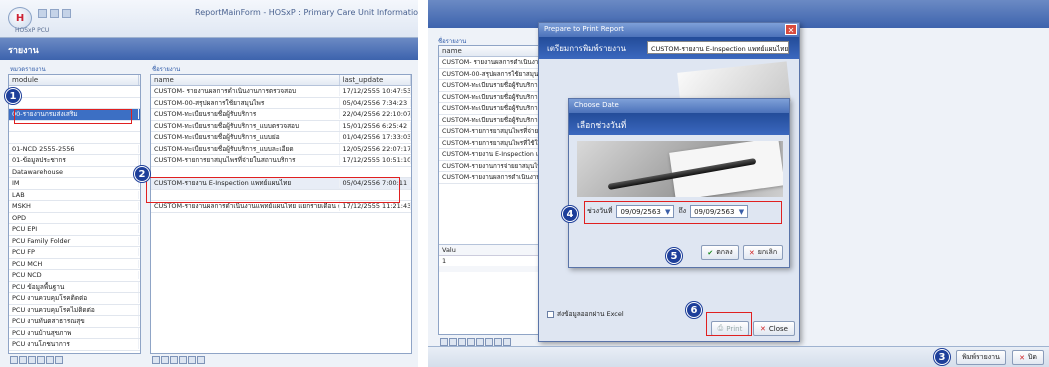 The image size is (1049, 367). Describe the element at coordinates (718, 47) in the screenshot. I see `report-name-field: CUSTOM-รายงาน E-Inspection แพทย์แผนไทย` at that location.